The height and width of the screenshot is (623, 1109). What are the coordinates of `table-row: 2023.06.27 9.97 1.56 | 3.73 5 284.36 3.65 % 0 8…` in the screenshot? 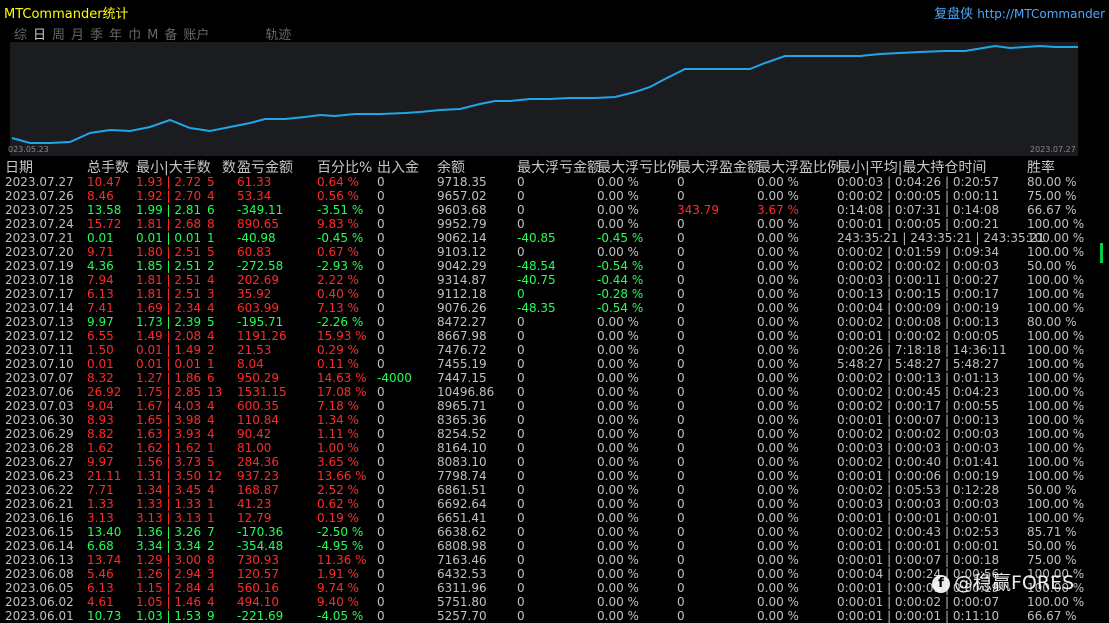 It's located at (554, 462).